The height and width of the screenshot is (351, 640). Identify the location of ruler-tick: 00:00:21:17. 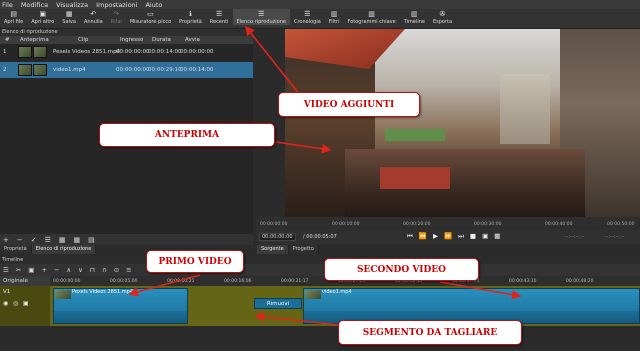
(295, 281).